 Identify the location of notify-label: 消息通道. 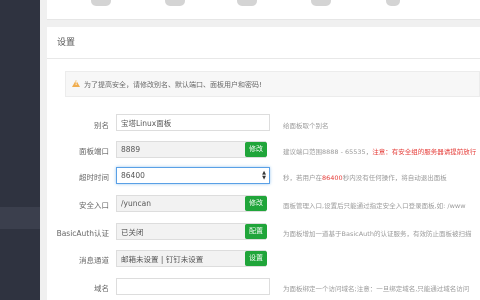
(94, 260).